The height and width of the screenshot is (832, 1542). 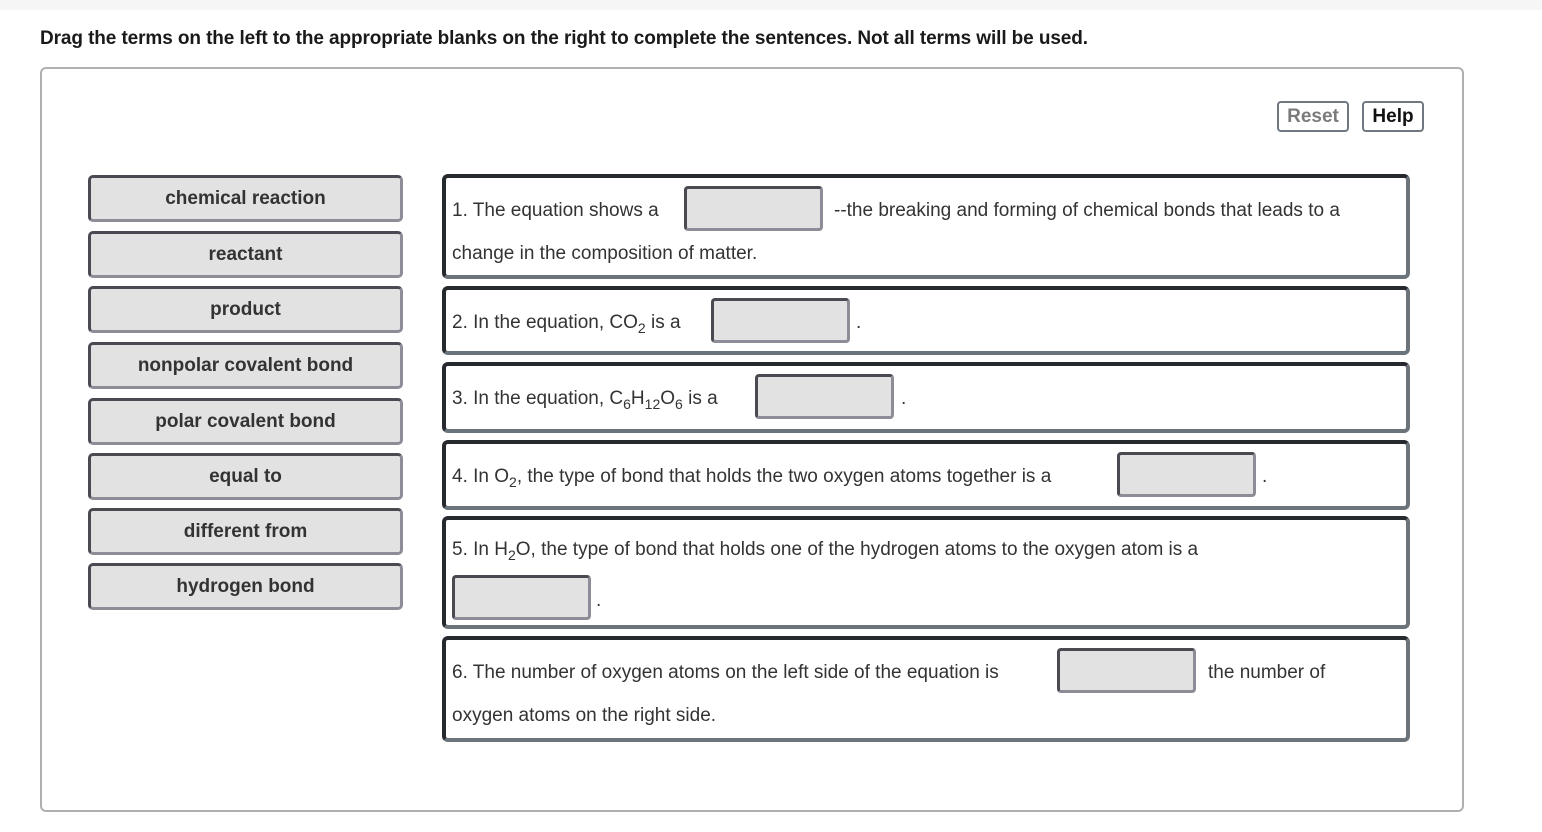 What do you see at coordinates (1186, 474) in the screenshot?
I see `question-4-blank` at bounding box center [1186, 474].